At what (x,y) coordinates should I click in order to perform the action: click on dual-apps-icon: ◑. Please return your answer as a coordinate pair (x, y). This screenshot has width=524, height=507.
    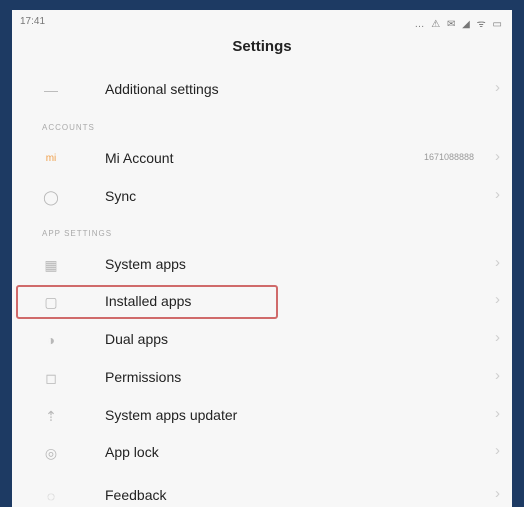
    Looking at the image, I should click on (51, 340).